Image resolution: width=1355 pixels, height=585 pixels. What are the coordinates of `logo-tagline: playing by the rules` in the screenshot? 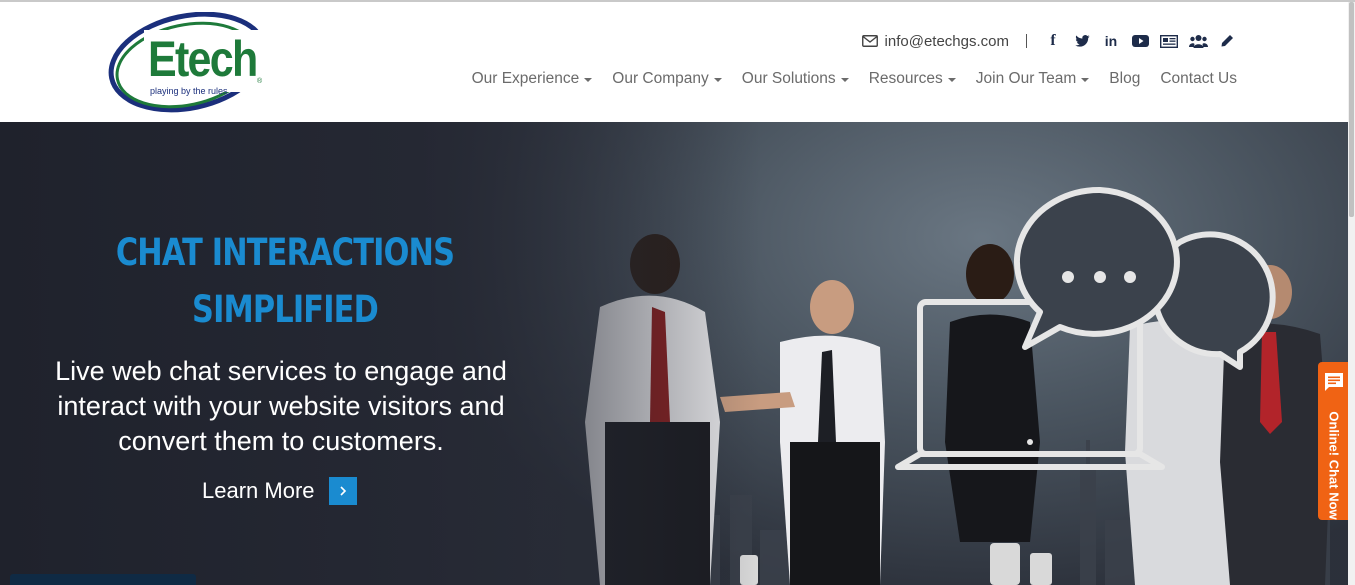 It's located at (189, 91).